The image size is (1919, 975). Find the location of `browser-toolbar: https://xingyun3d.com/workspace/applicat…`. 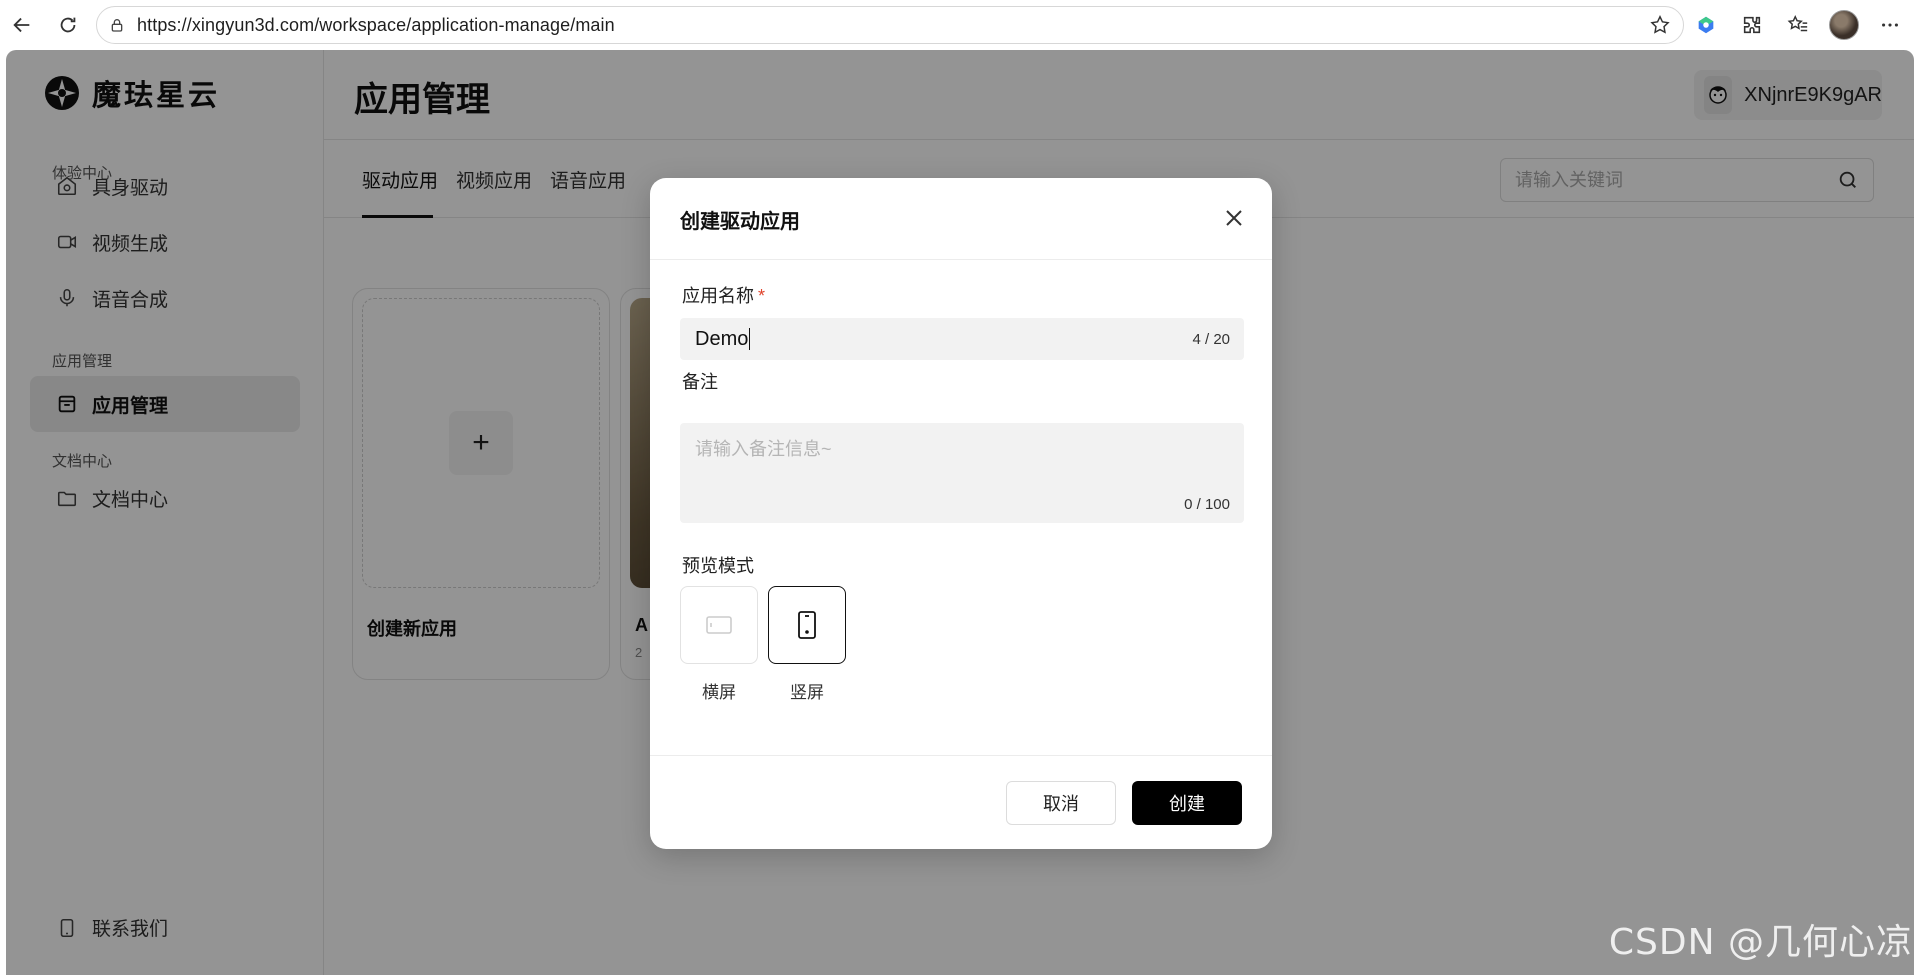

browser-toolbar: https://xingyun3d.com/workspace/applicat… is located at coordinates (959, 25).